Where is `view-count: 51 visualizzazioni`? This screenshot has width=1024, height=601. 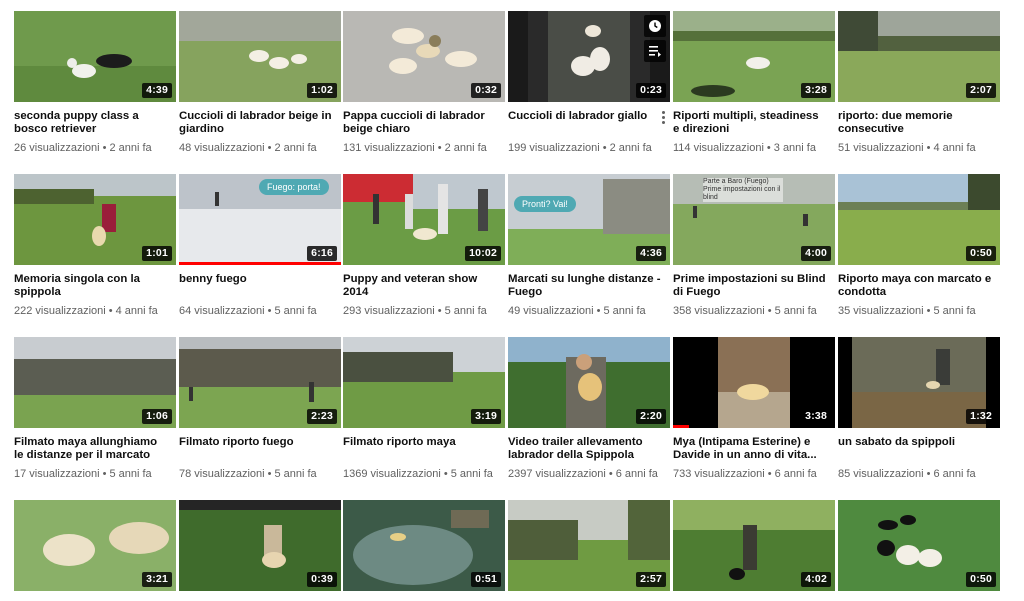
view-count: 51 visualizzazioni is located at coordinates (881, 148).